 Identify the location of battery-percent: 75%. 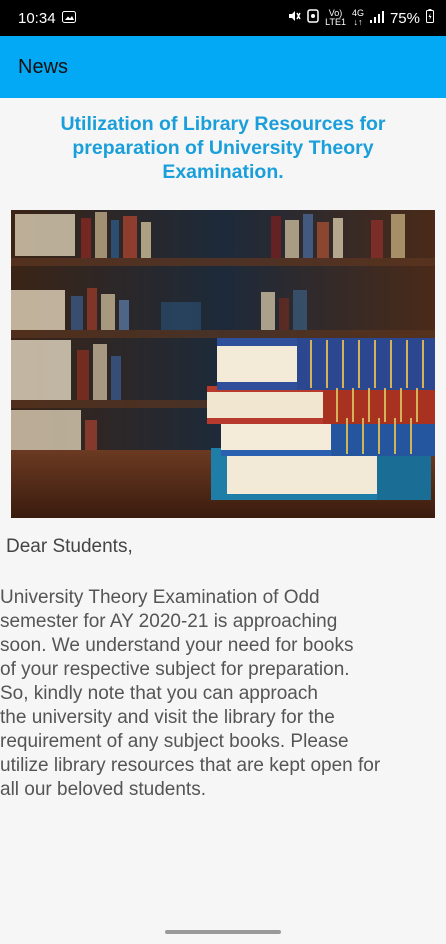
(404, 18).